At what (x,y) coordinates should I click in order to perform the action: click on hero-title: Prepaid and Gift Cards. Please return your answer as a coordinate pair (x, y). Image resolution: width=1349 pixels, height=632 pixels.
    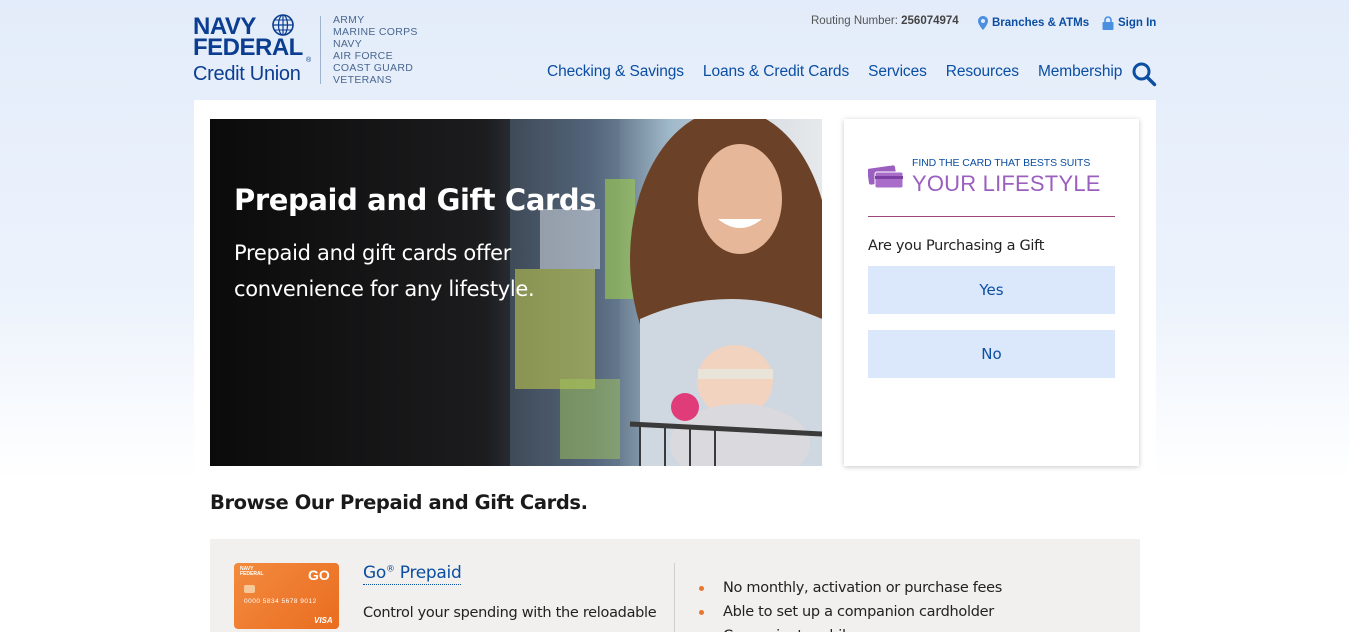
    Looking at the image, I should click on (415, 200).